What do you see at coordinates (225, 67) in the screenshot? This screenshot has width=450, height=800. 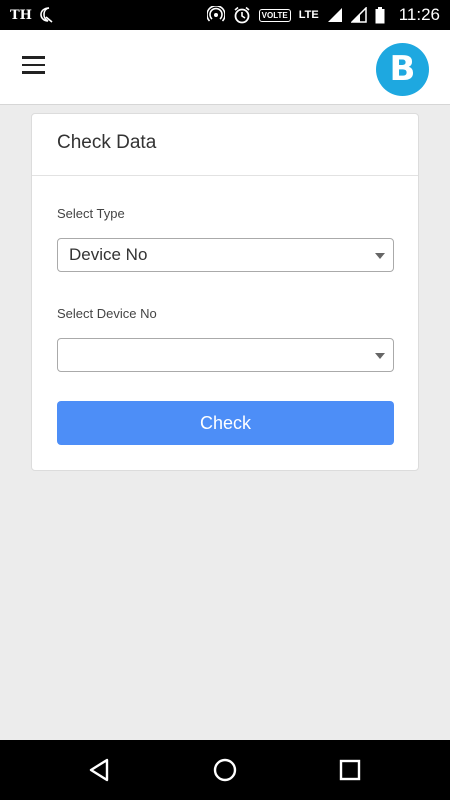 I see `app-header: B` at bounding box center [225, 67].